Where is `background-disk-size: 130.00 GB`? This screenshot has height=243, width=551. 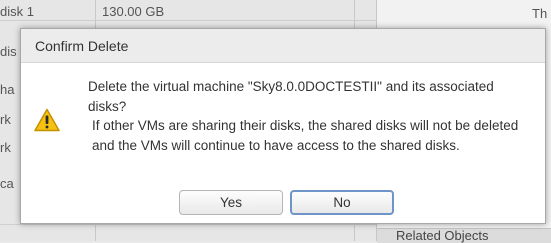
background-disk-size: 130.00 GB is located at coordinates (133, 11).